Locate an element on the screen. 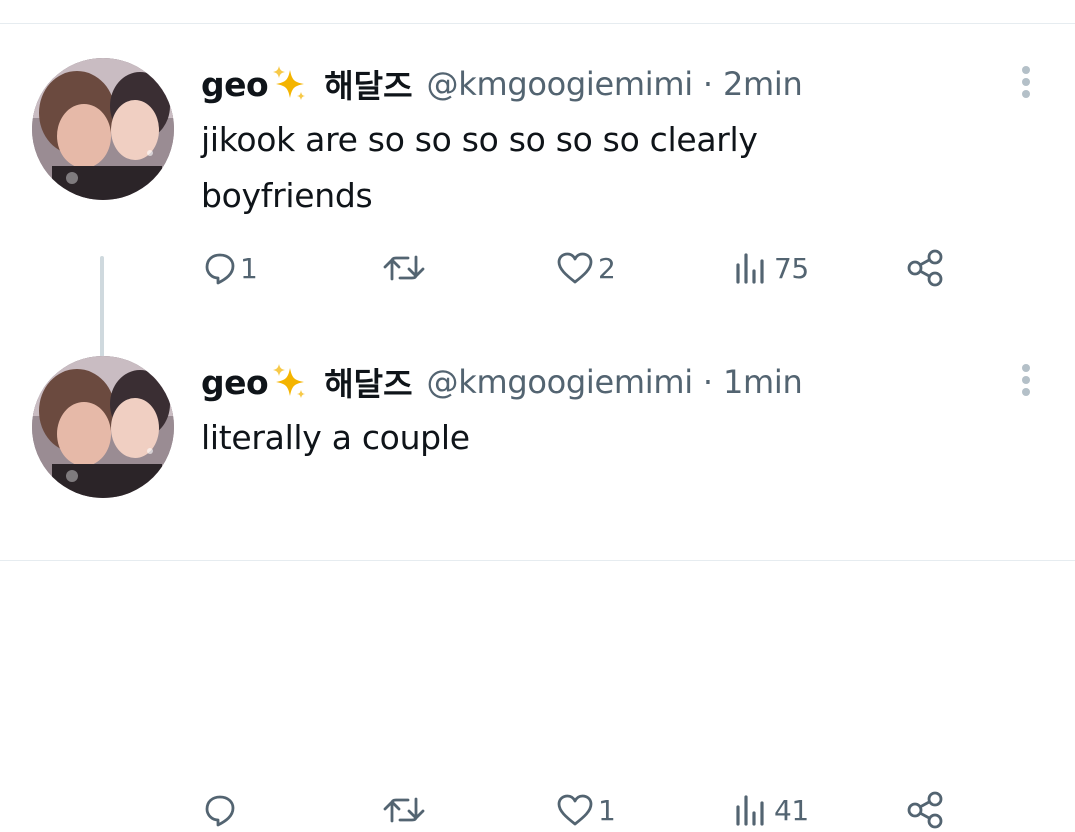 The height and width of the screenshot is (832, 1075). timestamp: 1min is located at coordinates (763, 382).